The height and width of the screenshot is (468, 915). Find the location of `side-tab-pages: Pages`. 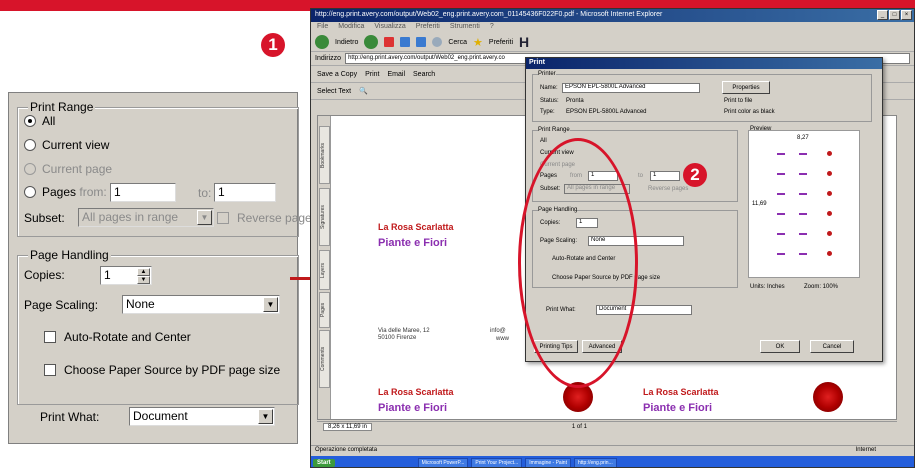

side-tab-pages: Pages is located at coordinates (324, 310).